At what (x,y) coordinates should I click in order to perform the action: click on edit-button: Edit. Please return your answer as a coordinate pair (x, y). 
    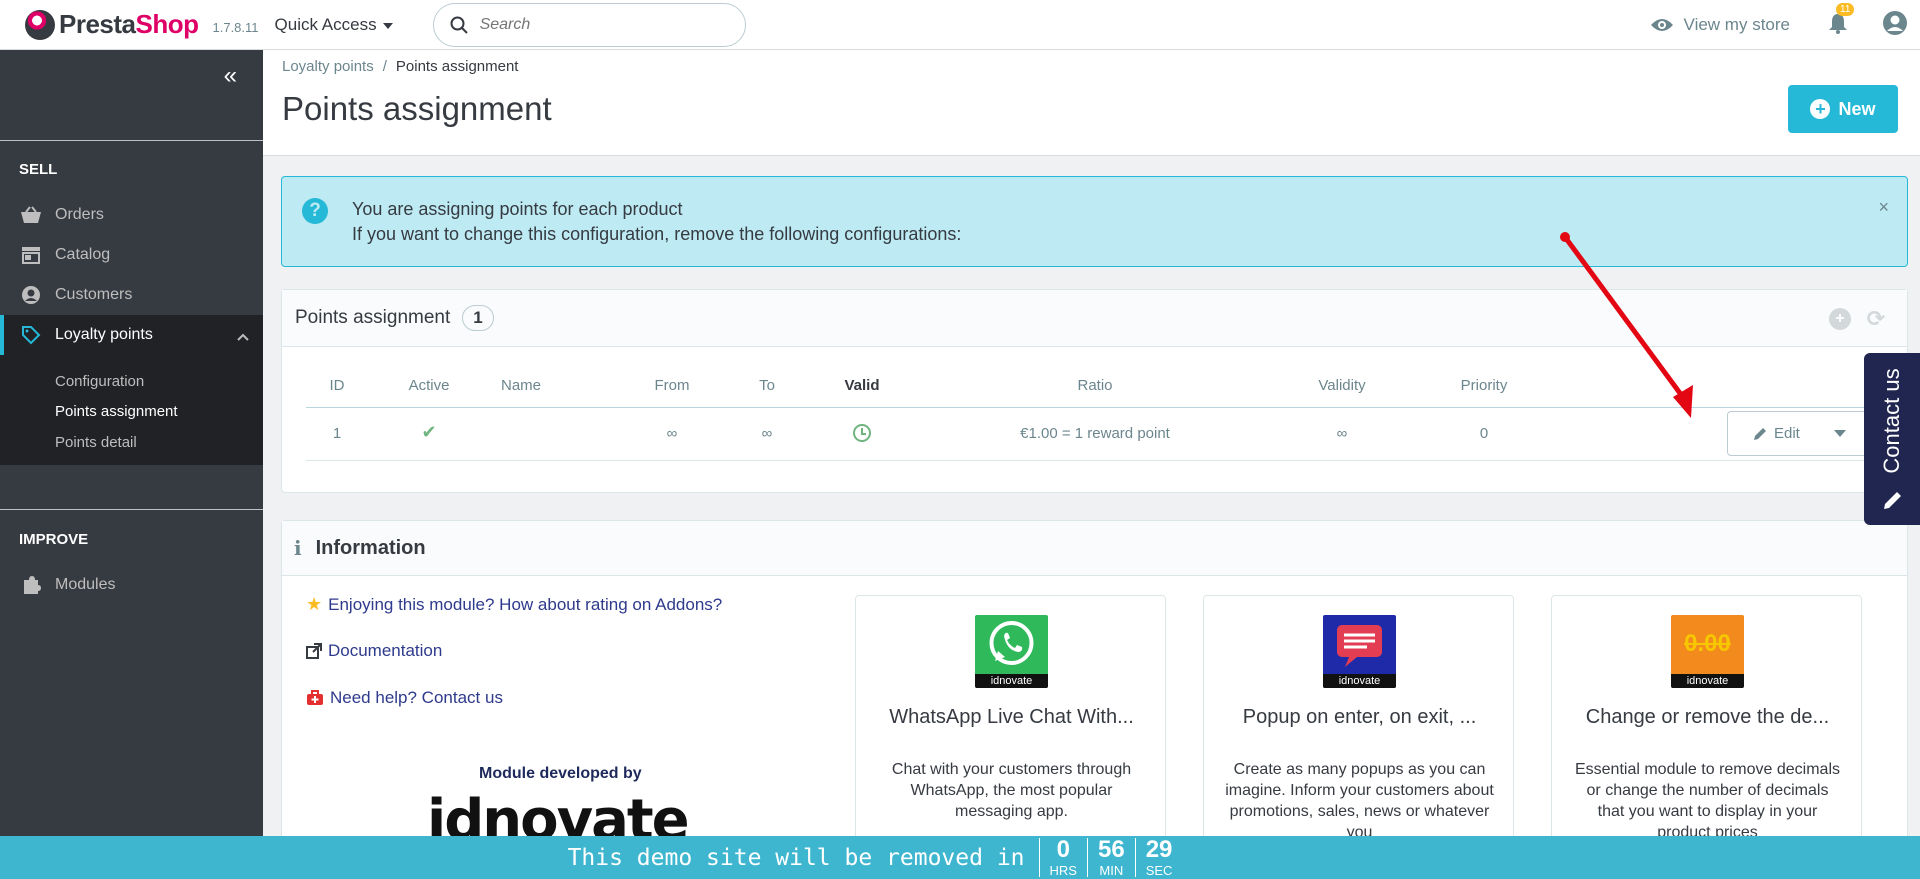
    Looking at the image, I should click on (1778, 433).